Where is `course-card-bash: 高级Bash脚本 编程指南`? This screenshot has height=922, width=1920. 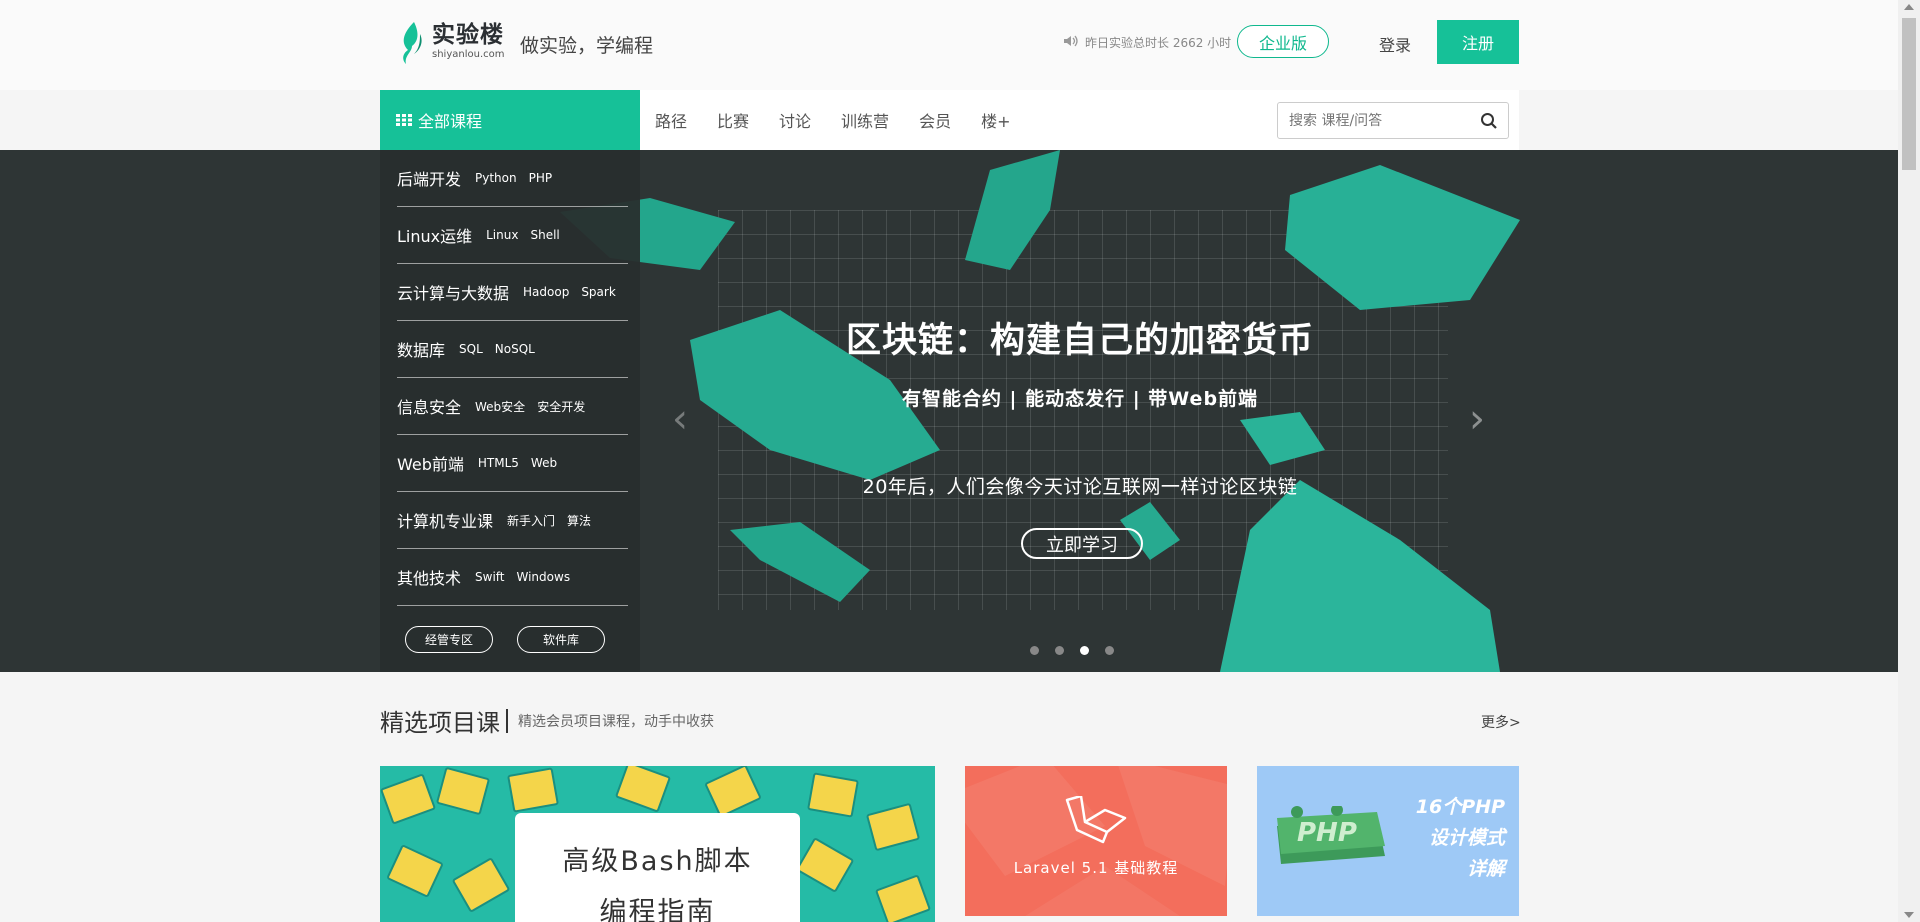
course-card-bash: 高级Bash脚本 编程指南 is located at coordinates (657, 844).